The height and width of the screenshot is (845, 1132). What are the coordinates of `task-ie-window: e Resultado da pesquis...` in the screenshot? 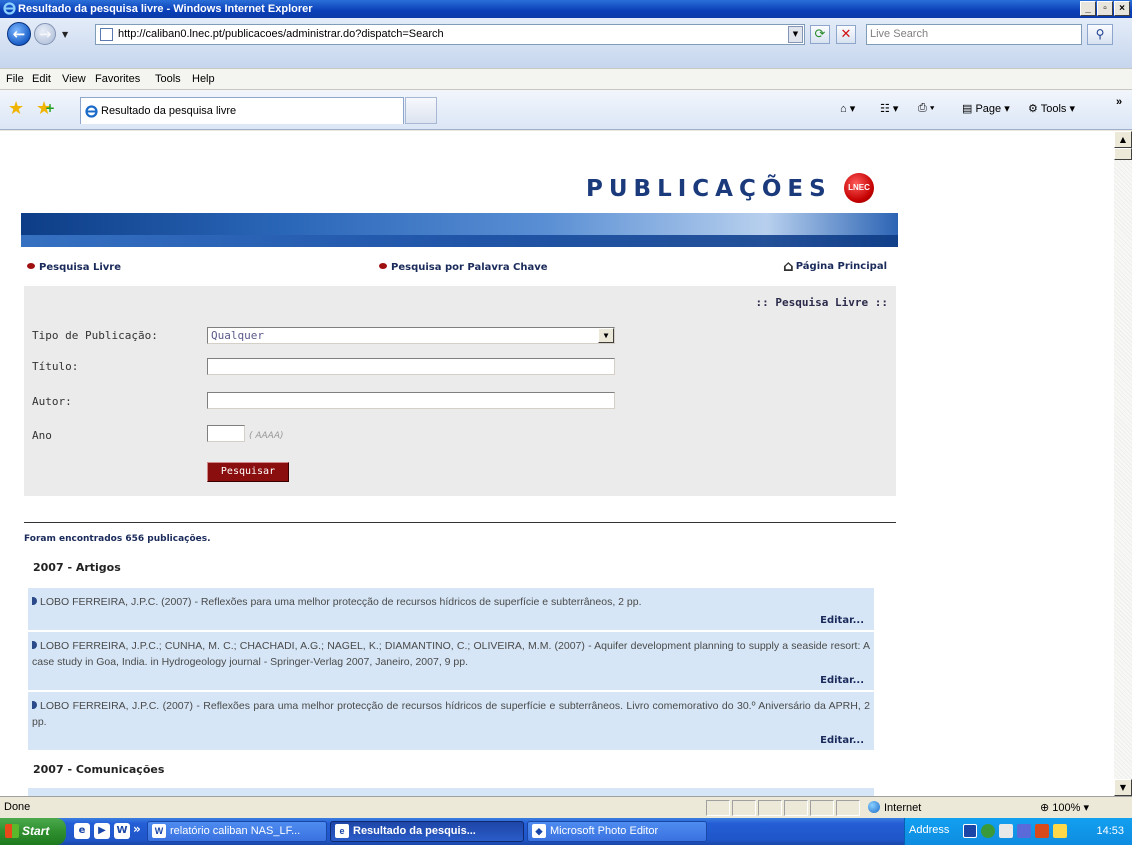 It's located at (427, 831).